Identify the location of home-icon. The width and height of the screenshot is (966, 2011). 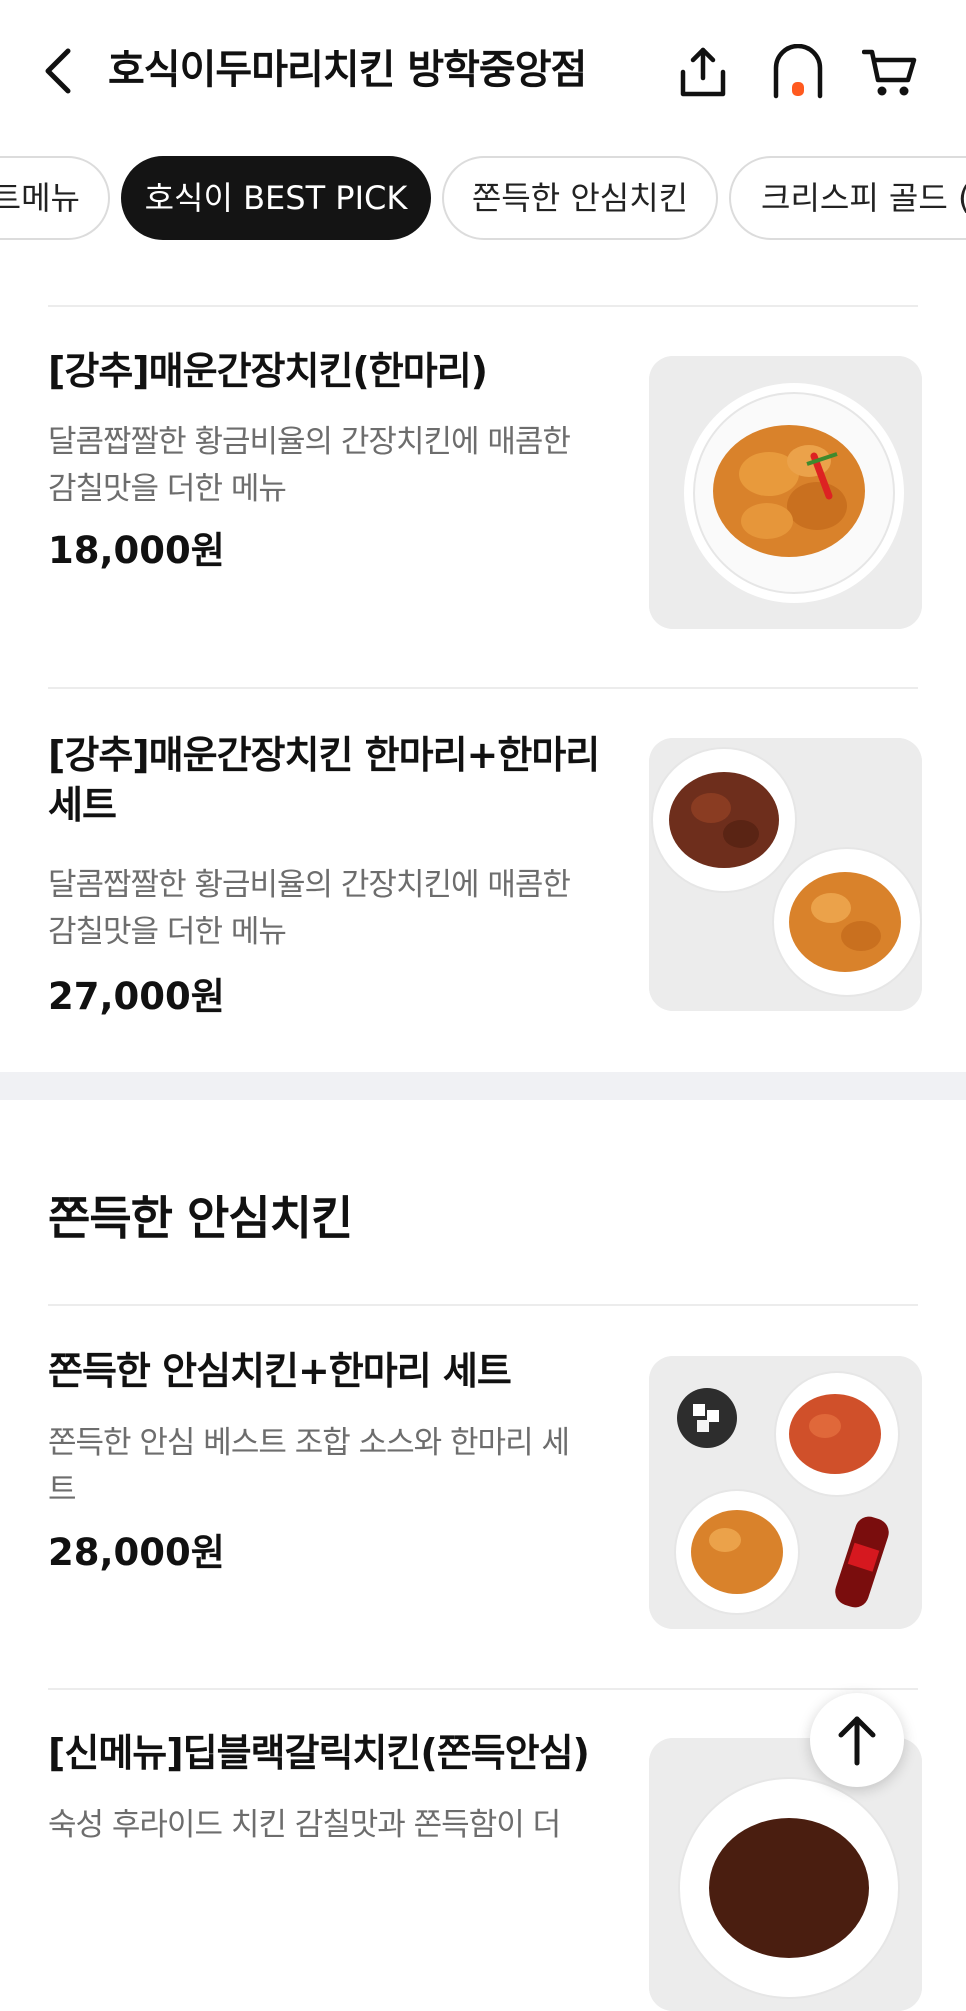
(798, 71).